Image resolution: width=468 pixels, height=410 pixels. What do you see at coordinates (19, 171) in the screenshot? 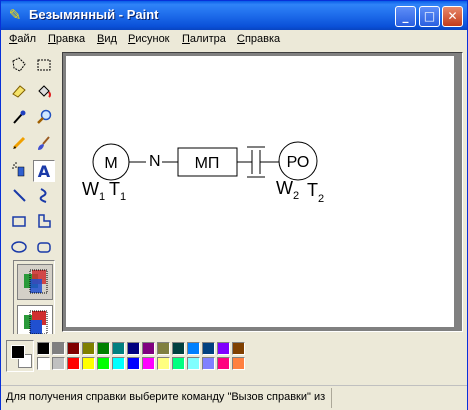
I see `airbrush-icon` at bounding box center [19, 171].